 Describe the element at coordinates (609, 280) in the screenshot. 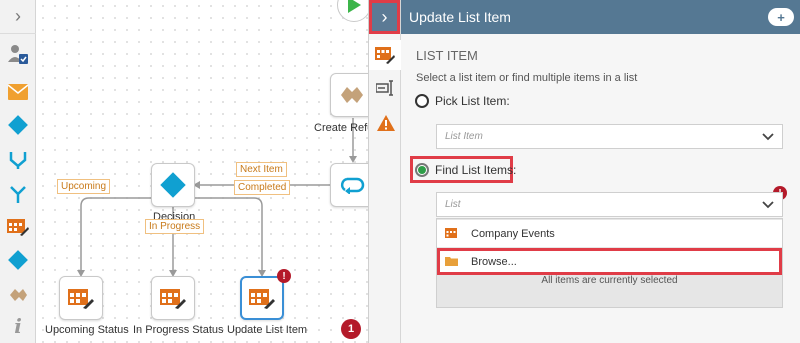

I see `dropdown-status-text: All items are currently selected` at that location.